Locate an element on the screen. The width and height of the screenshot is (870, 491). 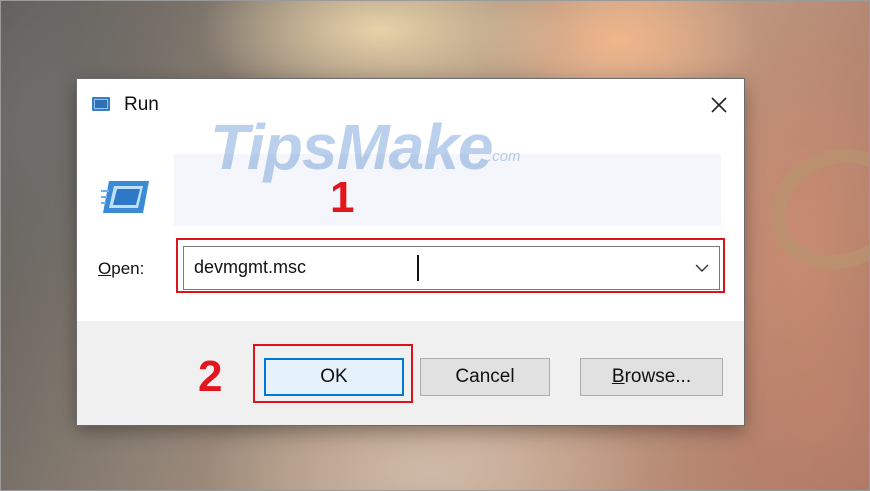
command-input: devmgmt.msc is located at coordinates (250, 267).